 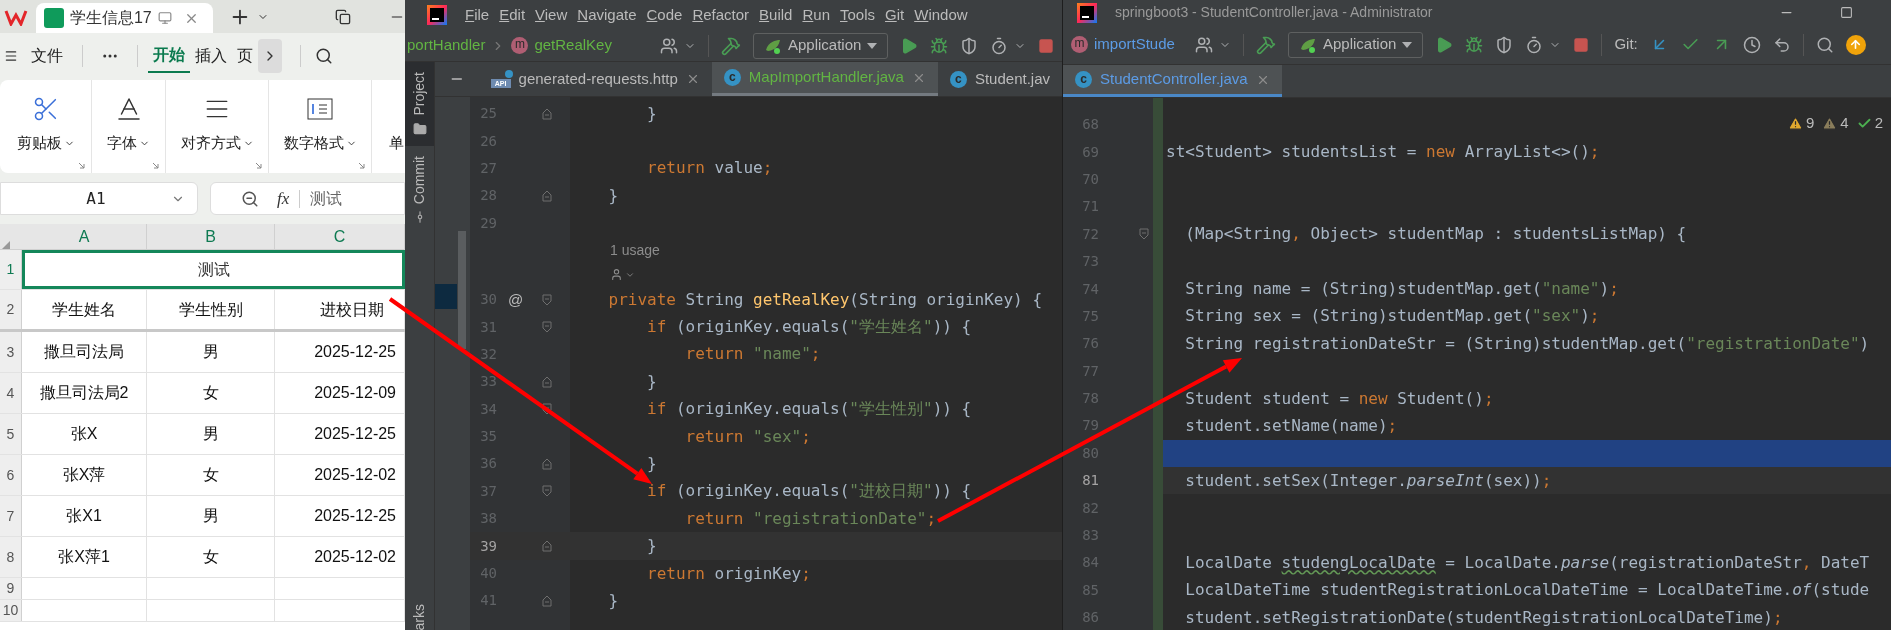 I want to click on side-tool-tab: Commit, so click(x=419, y=189).